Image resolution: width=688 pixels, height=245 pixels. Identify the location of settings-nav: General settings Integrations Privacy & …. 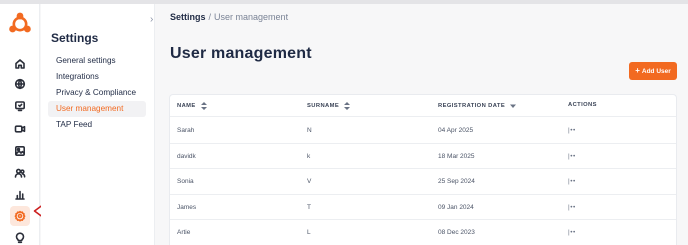
(97, 93).